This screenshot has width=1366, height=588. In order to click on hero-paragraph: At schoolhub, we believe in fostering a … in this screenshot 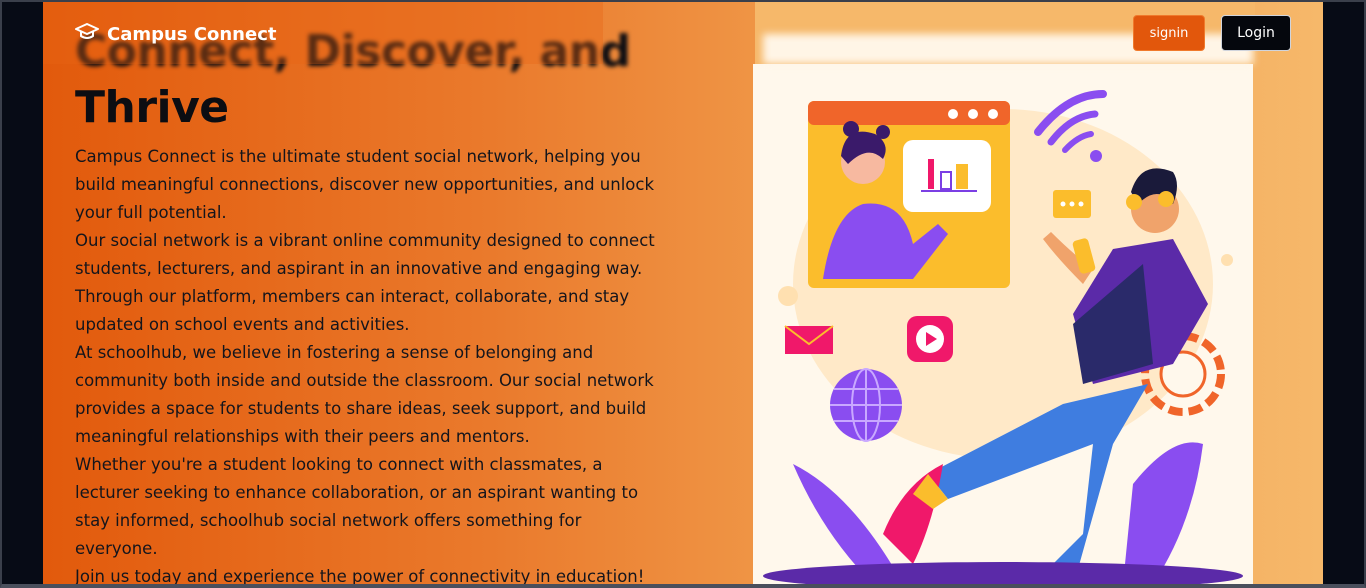, I will do `click(364, 394)`.